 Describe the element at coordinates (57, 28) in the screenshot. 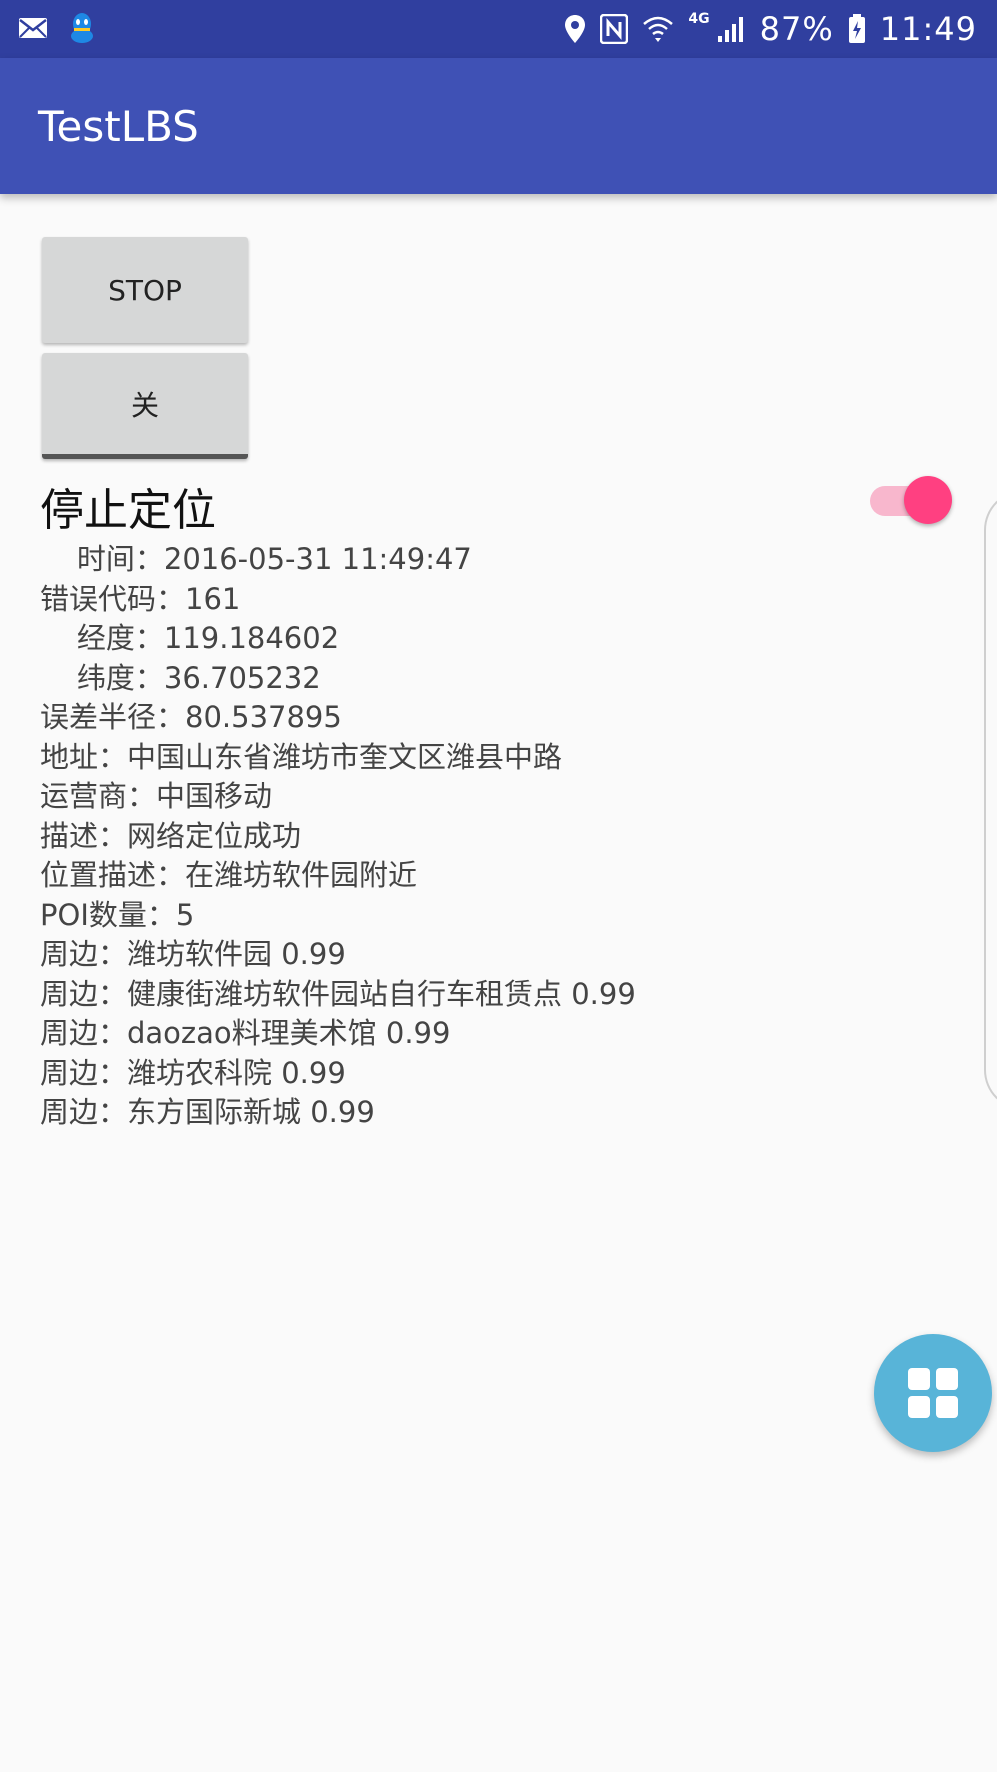

I see `status-left-icons` at that location.